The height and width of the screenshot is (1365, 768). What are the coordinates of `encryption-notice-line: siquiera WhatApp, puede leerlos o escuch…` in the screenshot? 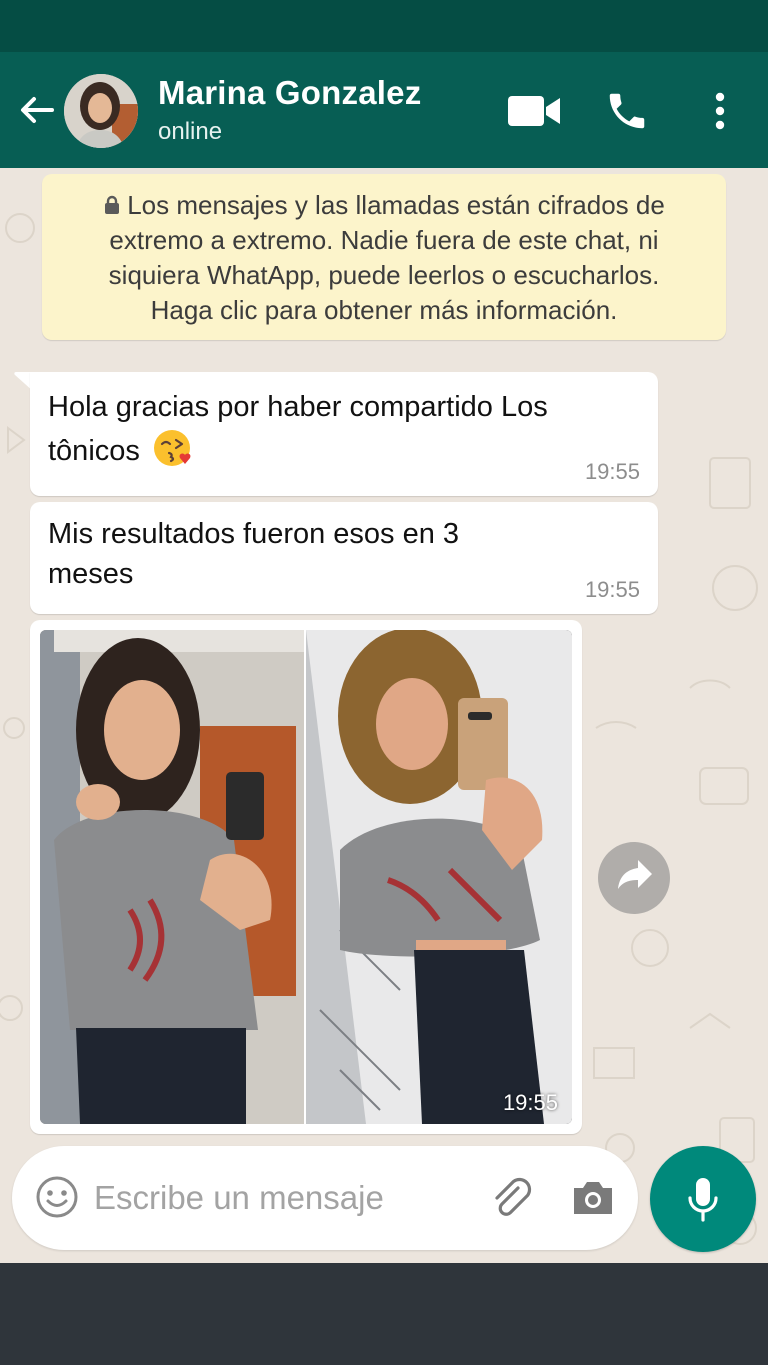 It's located at (384, 275).